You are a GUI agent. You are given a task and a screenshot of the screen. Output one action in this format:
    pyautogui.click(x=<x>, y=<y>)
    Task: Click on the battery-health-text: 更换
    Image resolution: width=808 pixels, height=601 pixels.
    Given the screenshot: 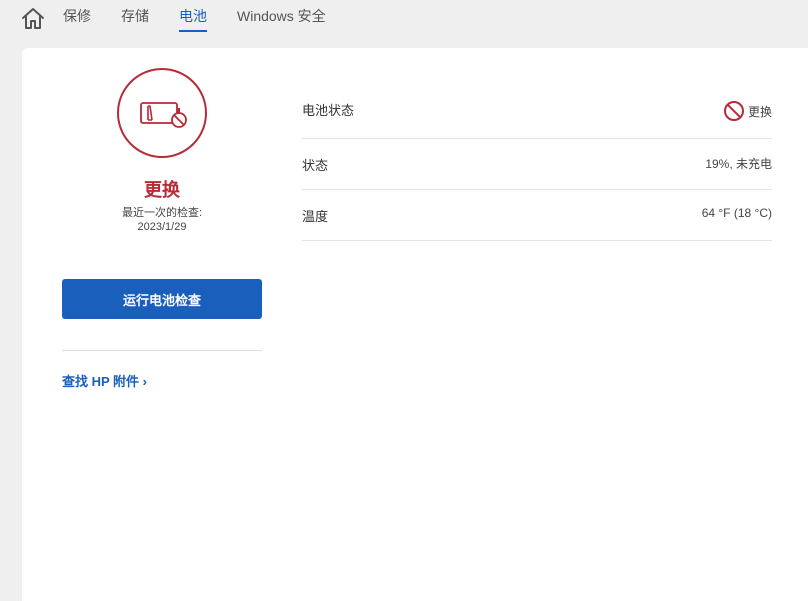 What is the action you would take?
    pyautogui.click(x=759, y=111)
    